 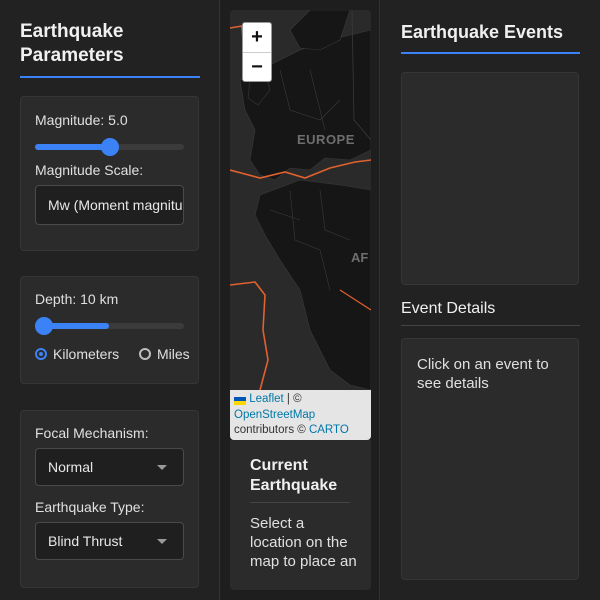 What do you see at coordinates (329, 430) in the screenshot?
I see `carto-link: CARTO` at bounding box center [329, 430].